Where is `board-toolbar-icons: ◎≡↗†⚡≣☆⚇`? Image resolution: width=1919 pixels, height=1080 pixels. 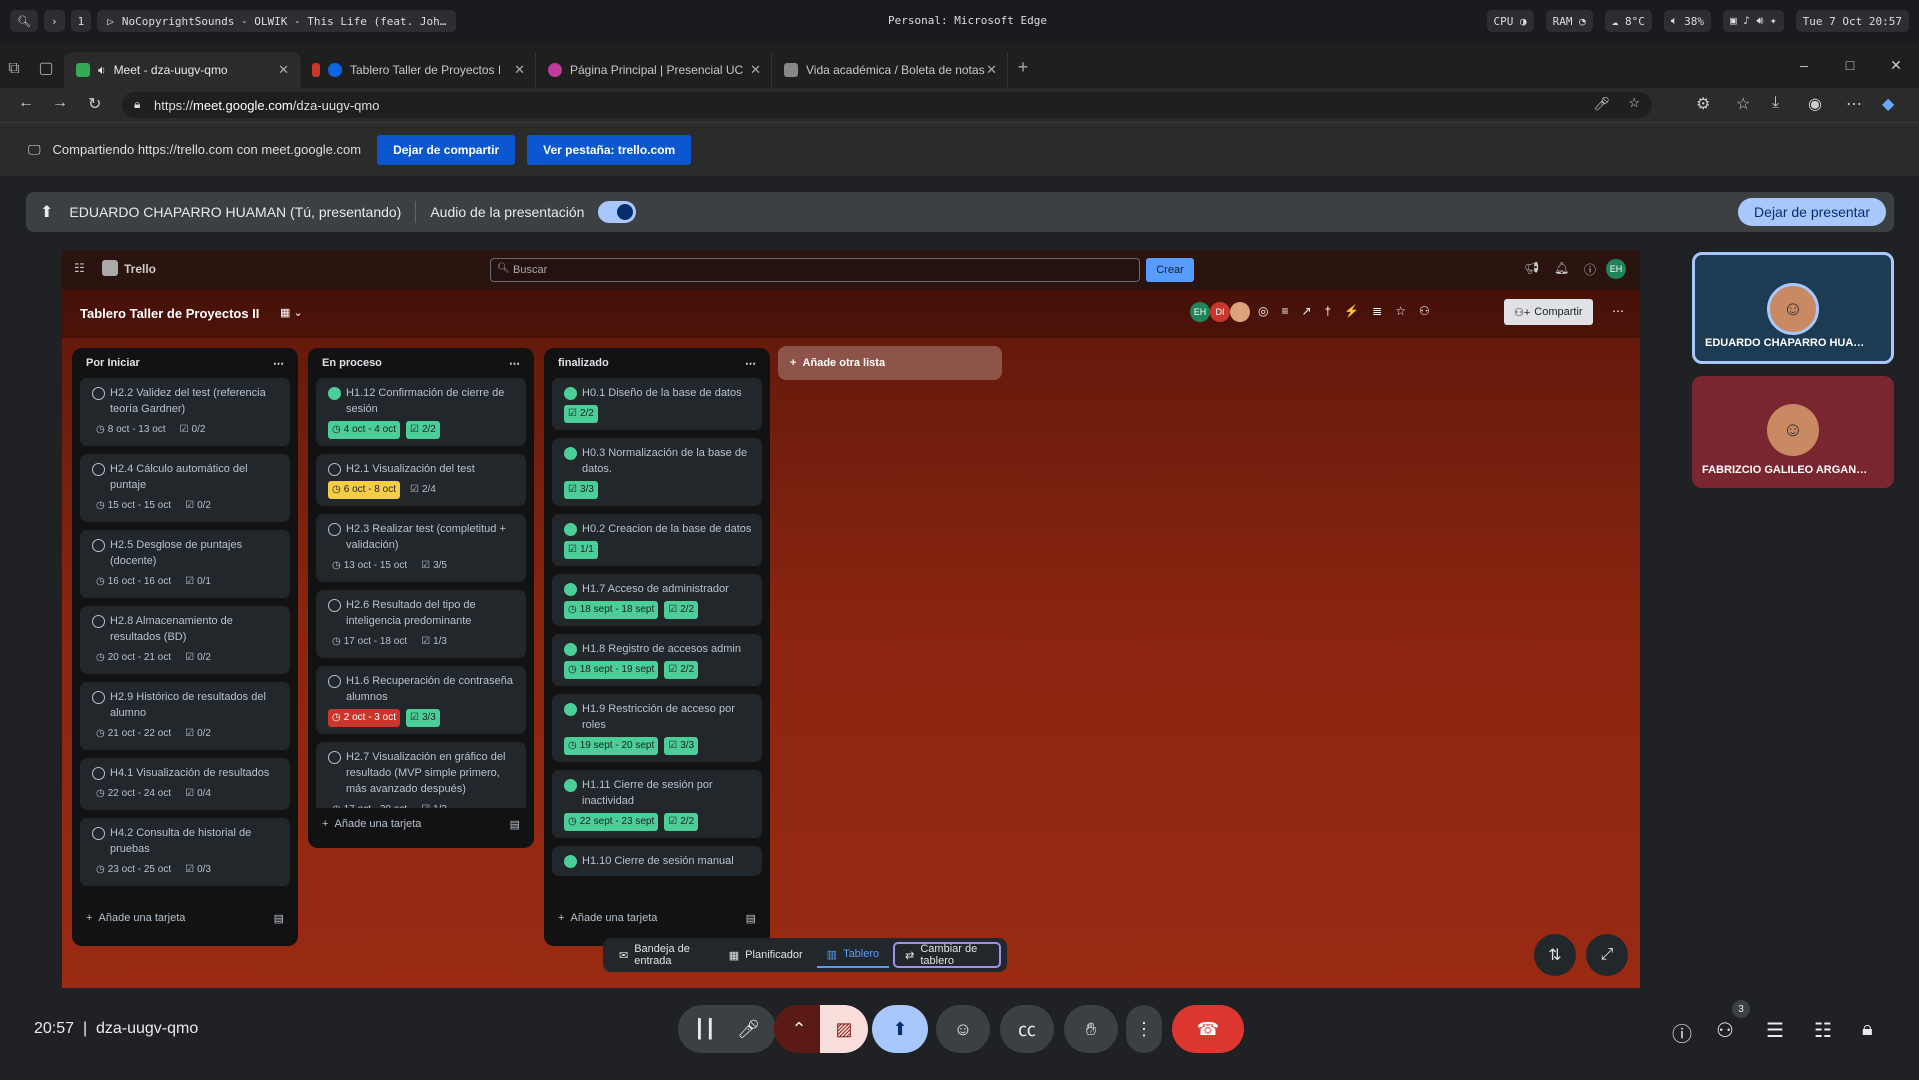
board-toolbar-icons: ◎≡↗†⚡≣☆⚇ is located at coordinates (1350, 311).